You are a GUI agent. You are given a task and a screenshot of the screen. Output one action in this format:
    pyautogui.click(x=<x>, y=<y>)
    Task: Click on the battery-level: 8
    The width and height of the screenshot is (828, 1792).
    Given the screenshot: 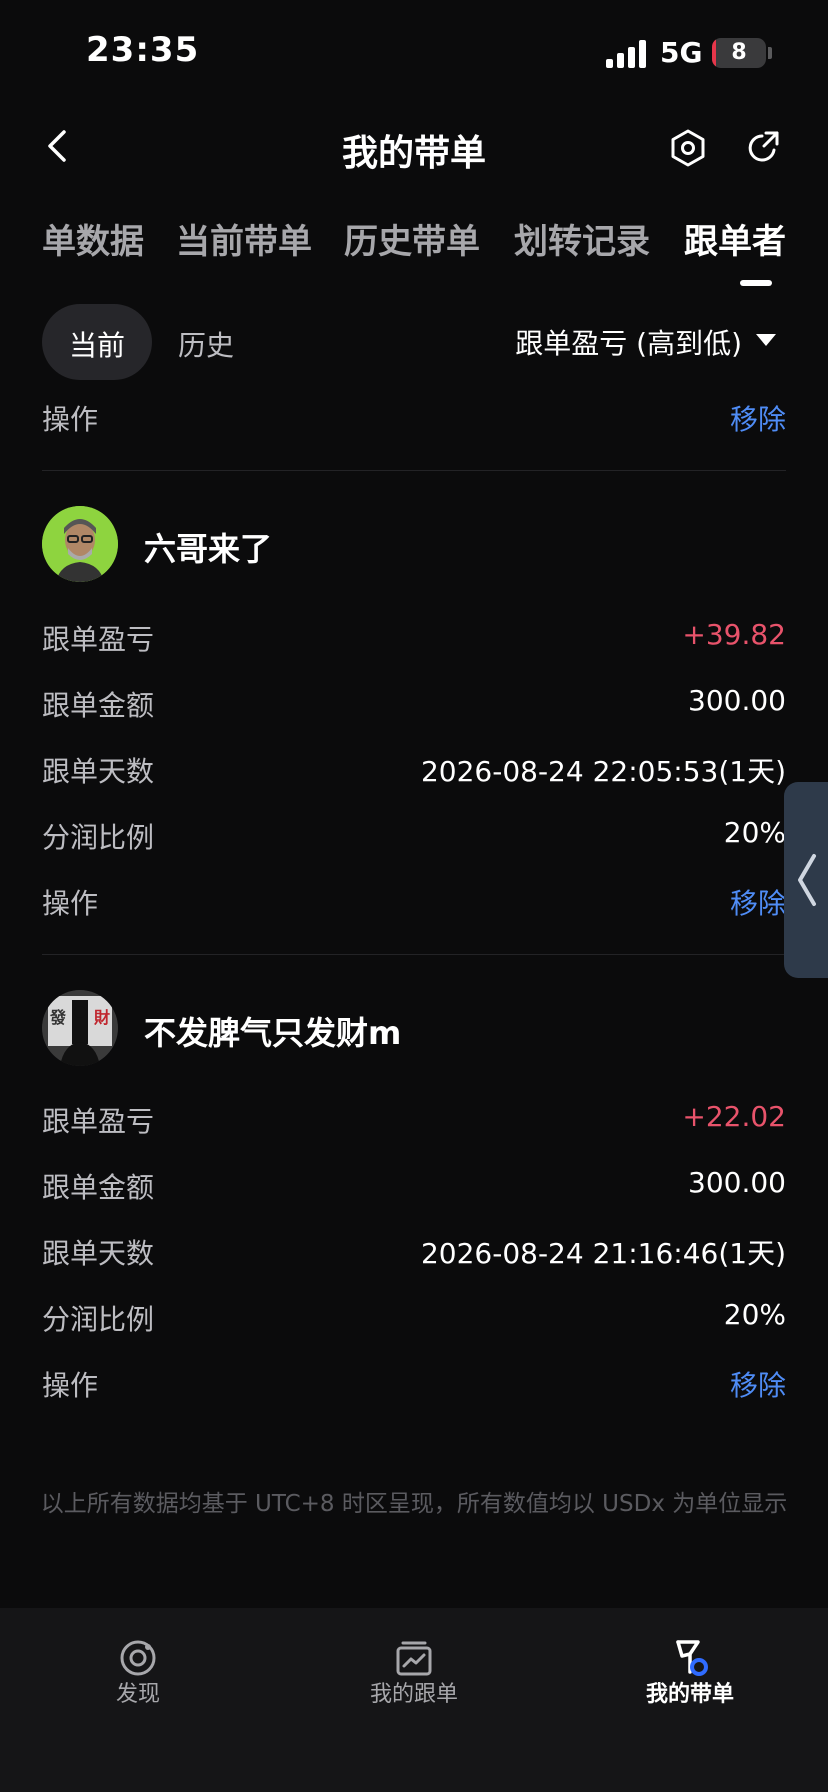 What is the action you would take?
    pyautogui.click(x=739, y=52)
    